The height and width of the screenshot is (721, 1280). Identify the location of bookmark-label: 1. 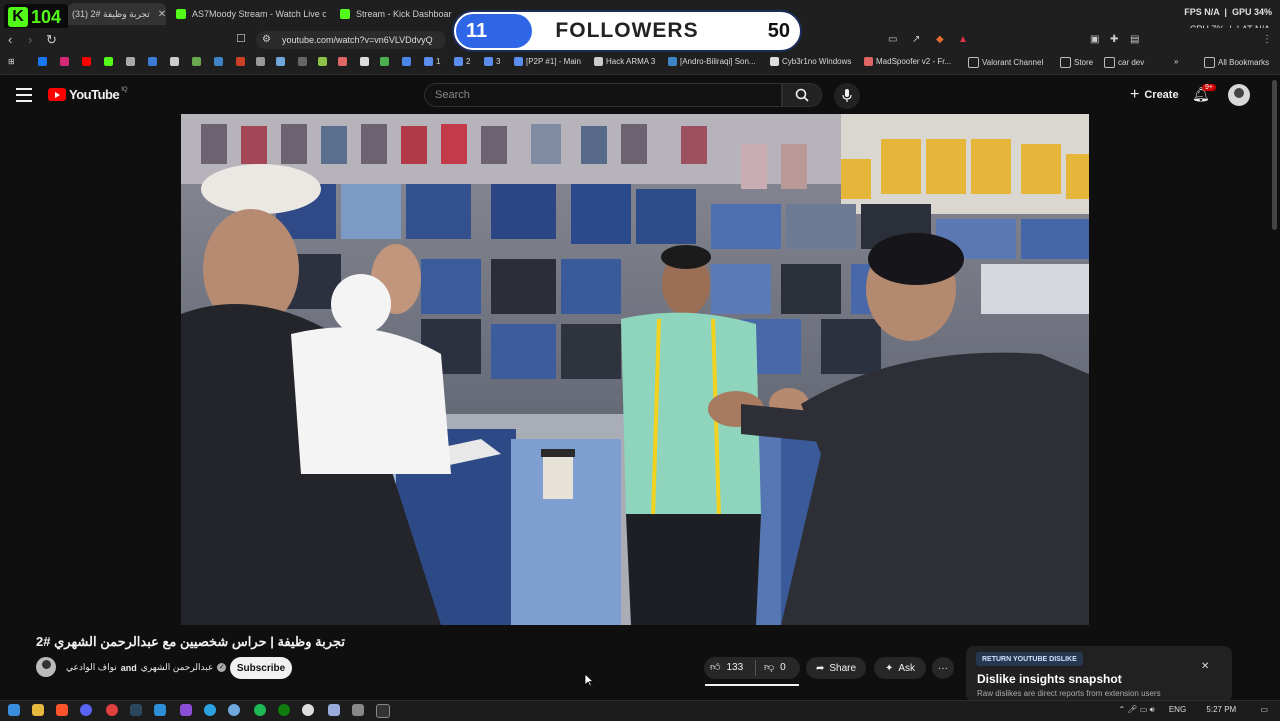
(438, 61).